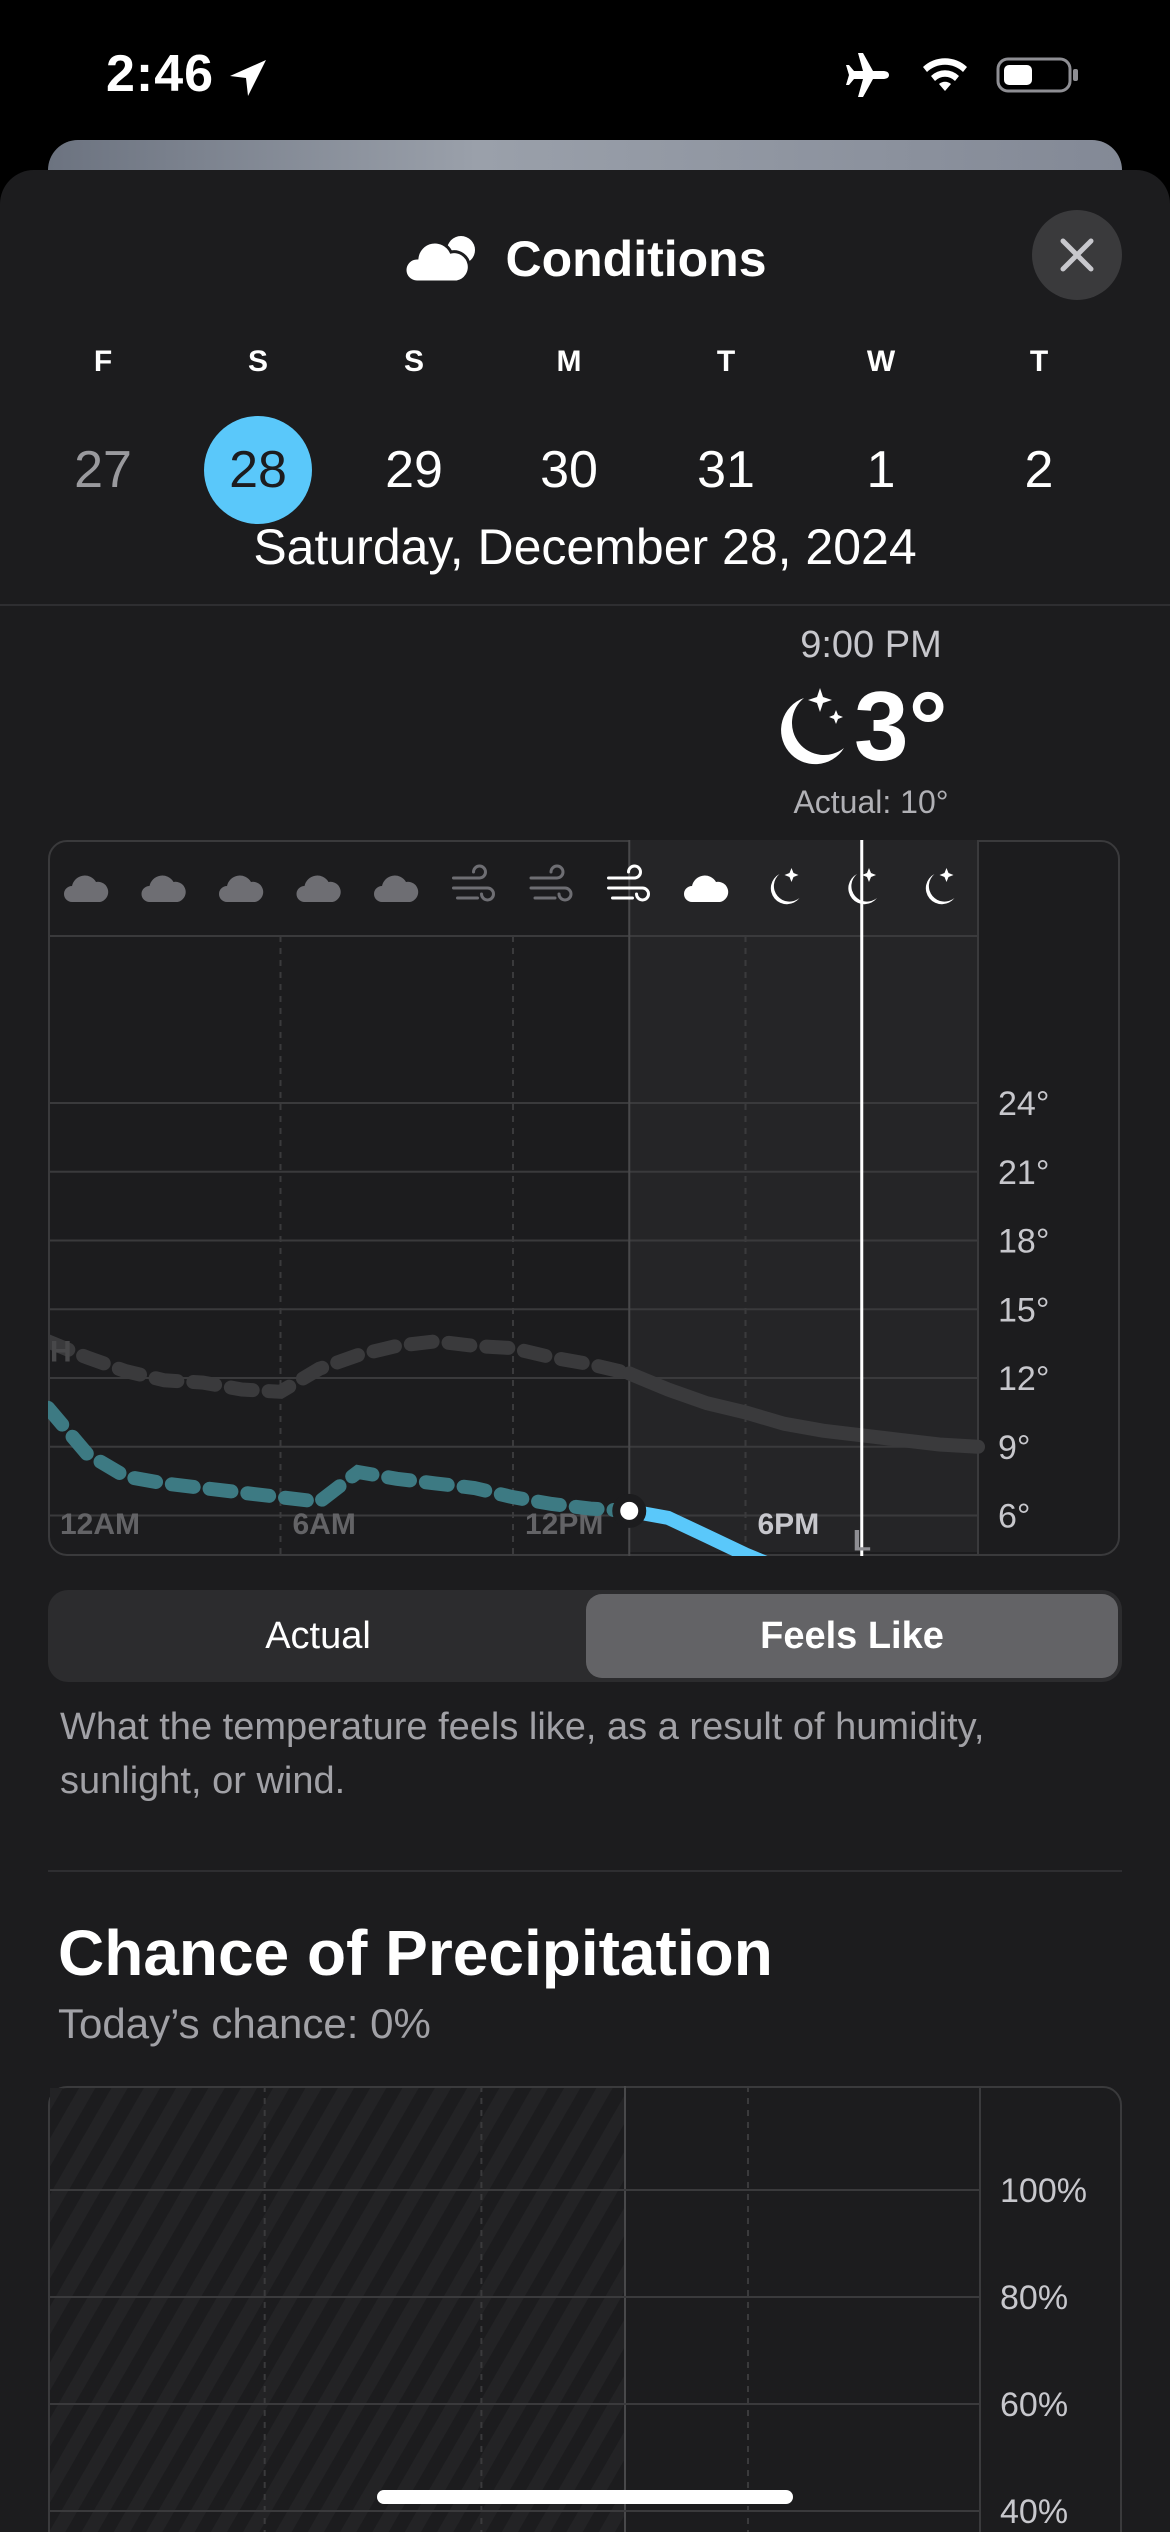  What do you see at coordinates (415, 1953) in the screenshot?
I see `precip-title: Chance of Precipitation` at bounding box center [415, 1953].